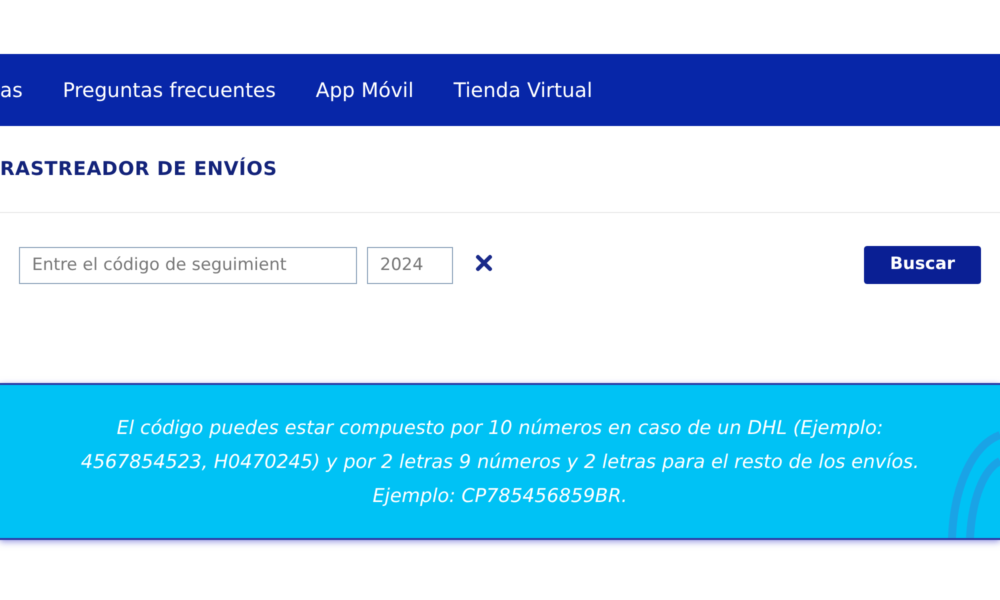  I want to click on tracking-code-field: Entre el código de seguimient, so click(188, 265).